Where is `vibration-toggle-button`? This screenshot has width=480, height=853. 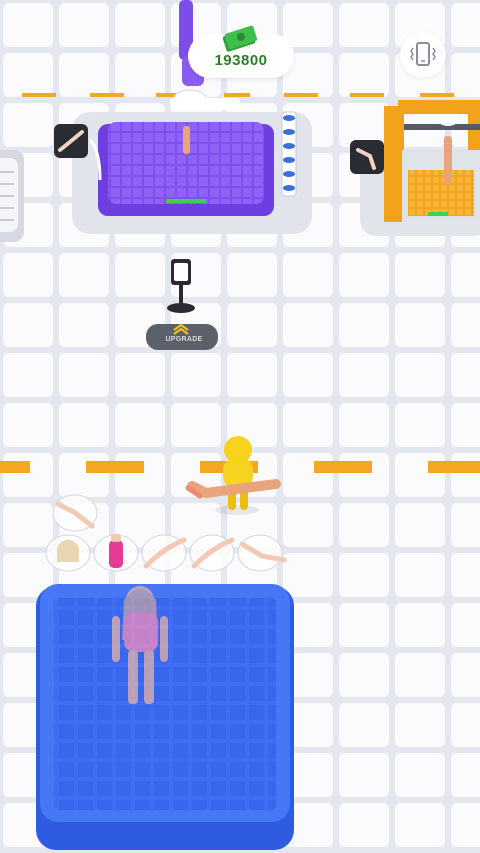
vibration-toggle-button is located at coordinates (423, 55).